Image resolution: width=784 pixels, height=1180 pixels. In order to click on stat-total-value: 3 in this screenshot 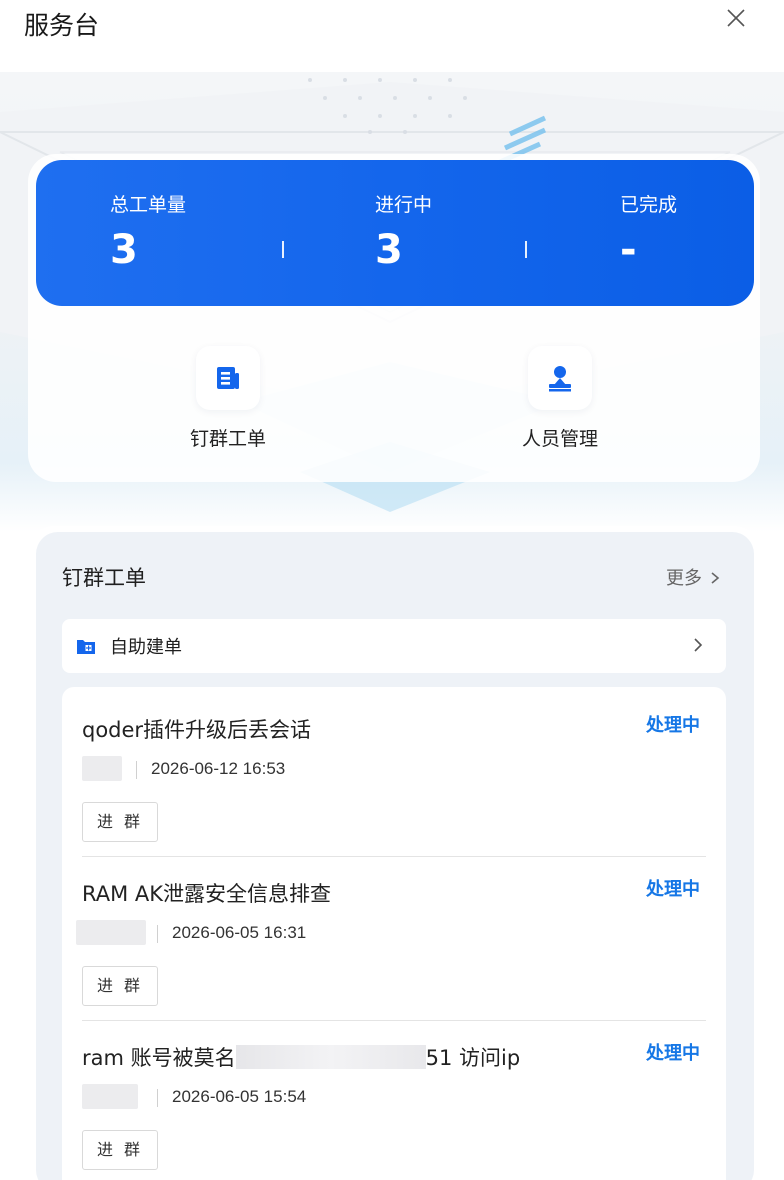, I will do `click(124, 250)`.